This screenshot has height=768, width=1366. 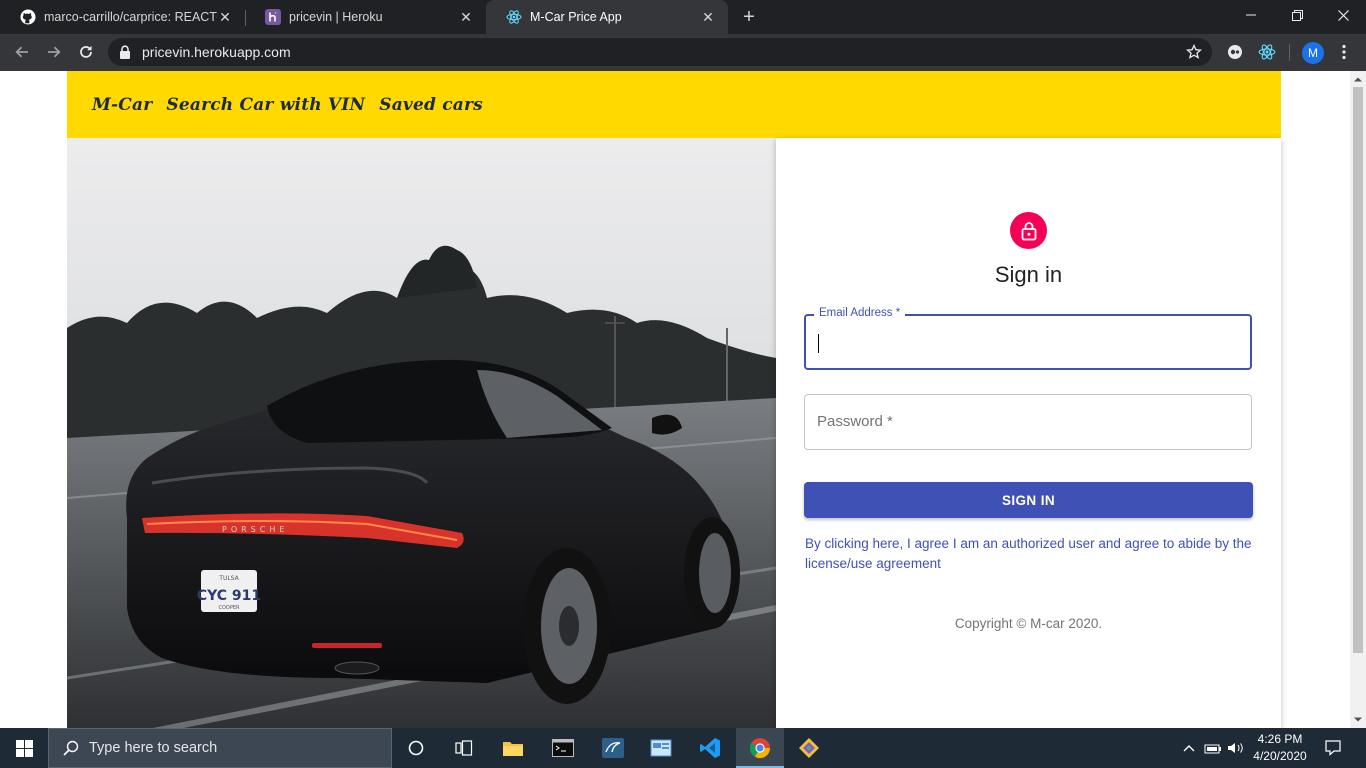 What do you see at coordinates (749, 17) in the screenshot?
I see `new-tab-button: +` at bounding box center [749, 17].